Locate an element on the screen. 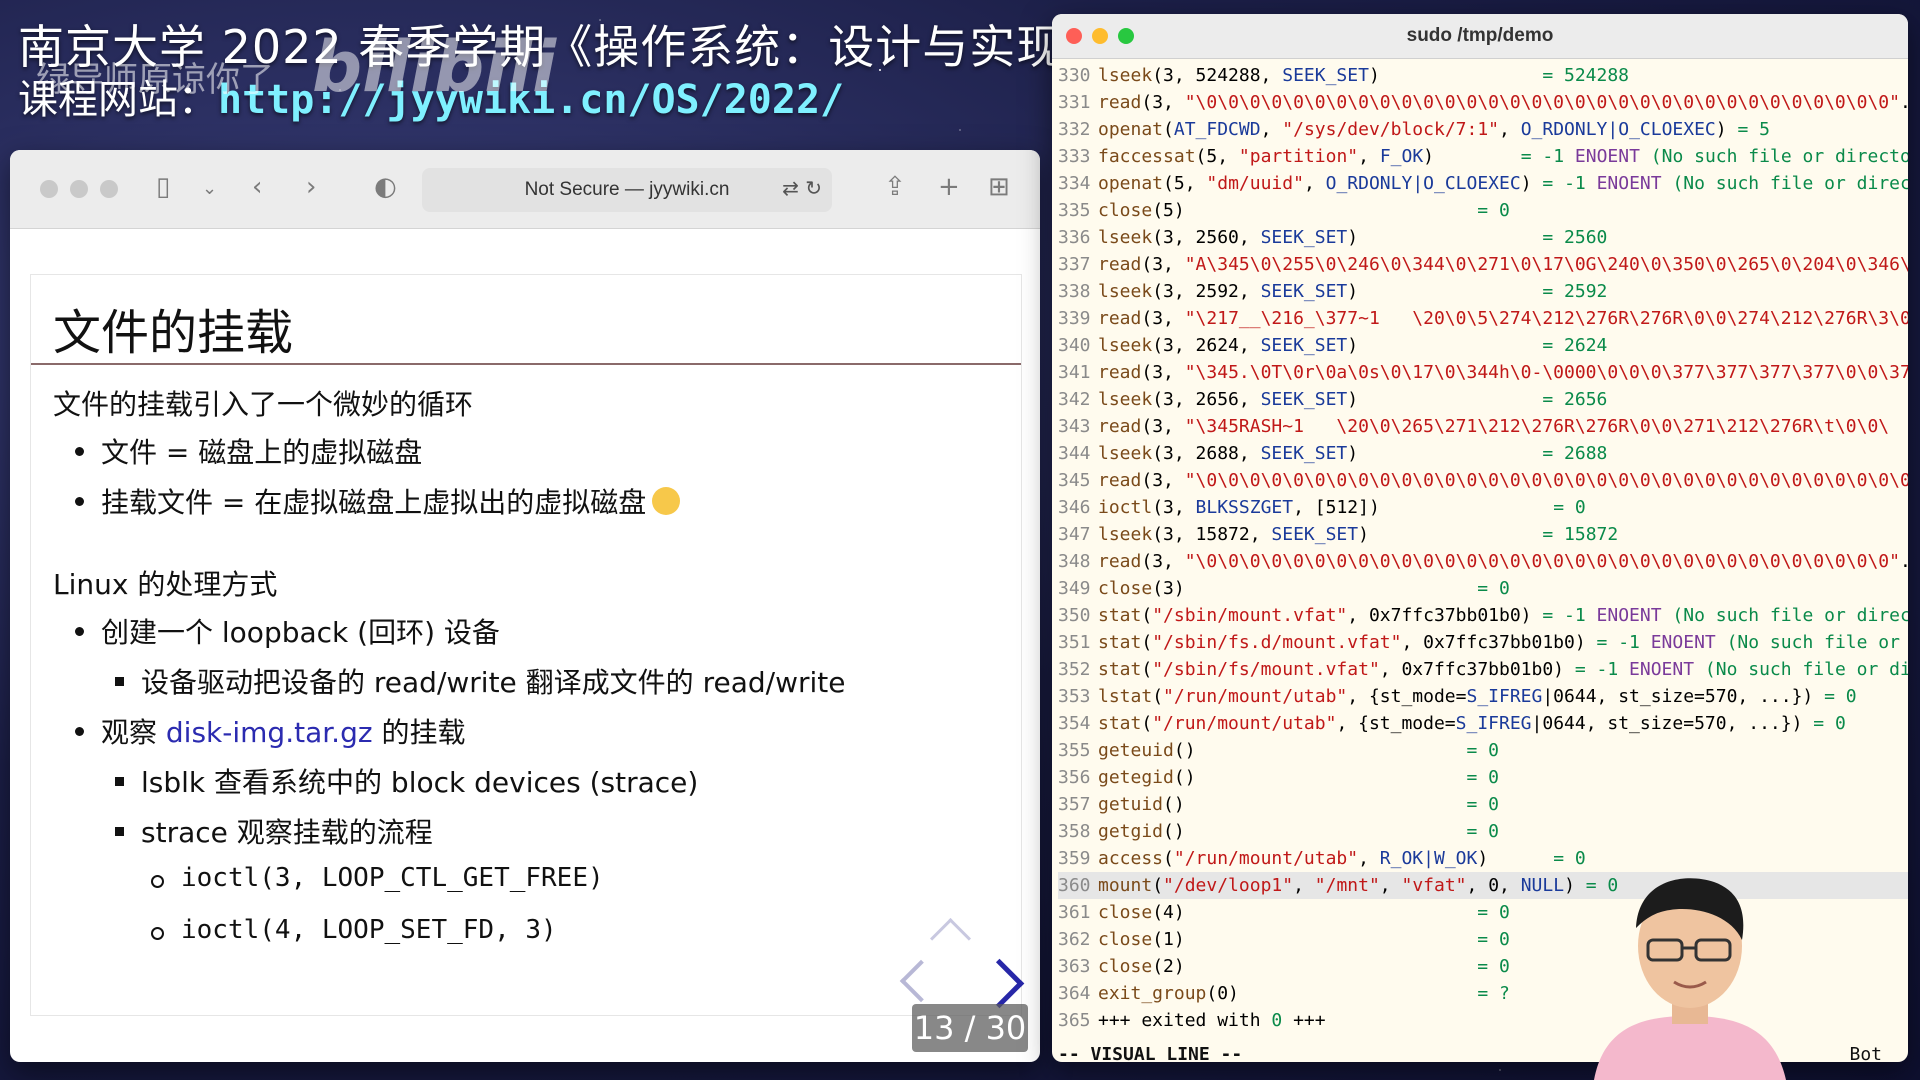 The image size is (1920, 1080). code-token: (3, 2688, is located at coordinates (1206, 453).